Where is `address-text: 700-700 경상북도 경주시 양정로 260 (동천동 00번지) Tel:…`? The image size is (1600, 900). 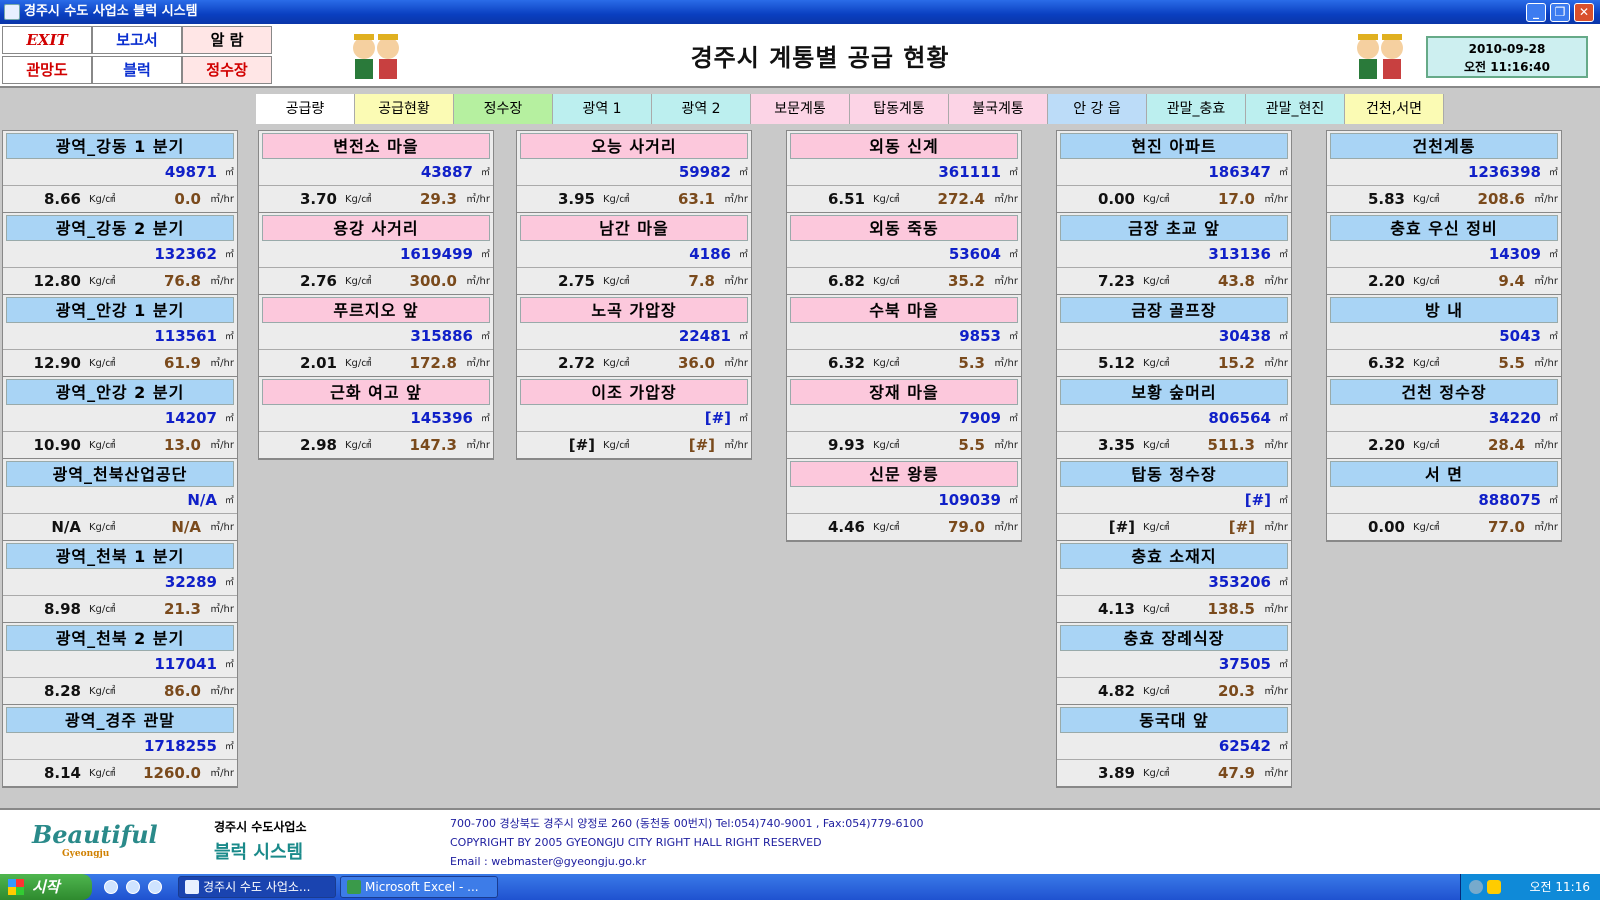 address-text: 700-700 경상북도 경주시 양정로 260 (동천동 00번지) Tel:… is located at coordinates (687, 823).